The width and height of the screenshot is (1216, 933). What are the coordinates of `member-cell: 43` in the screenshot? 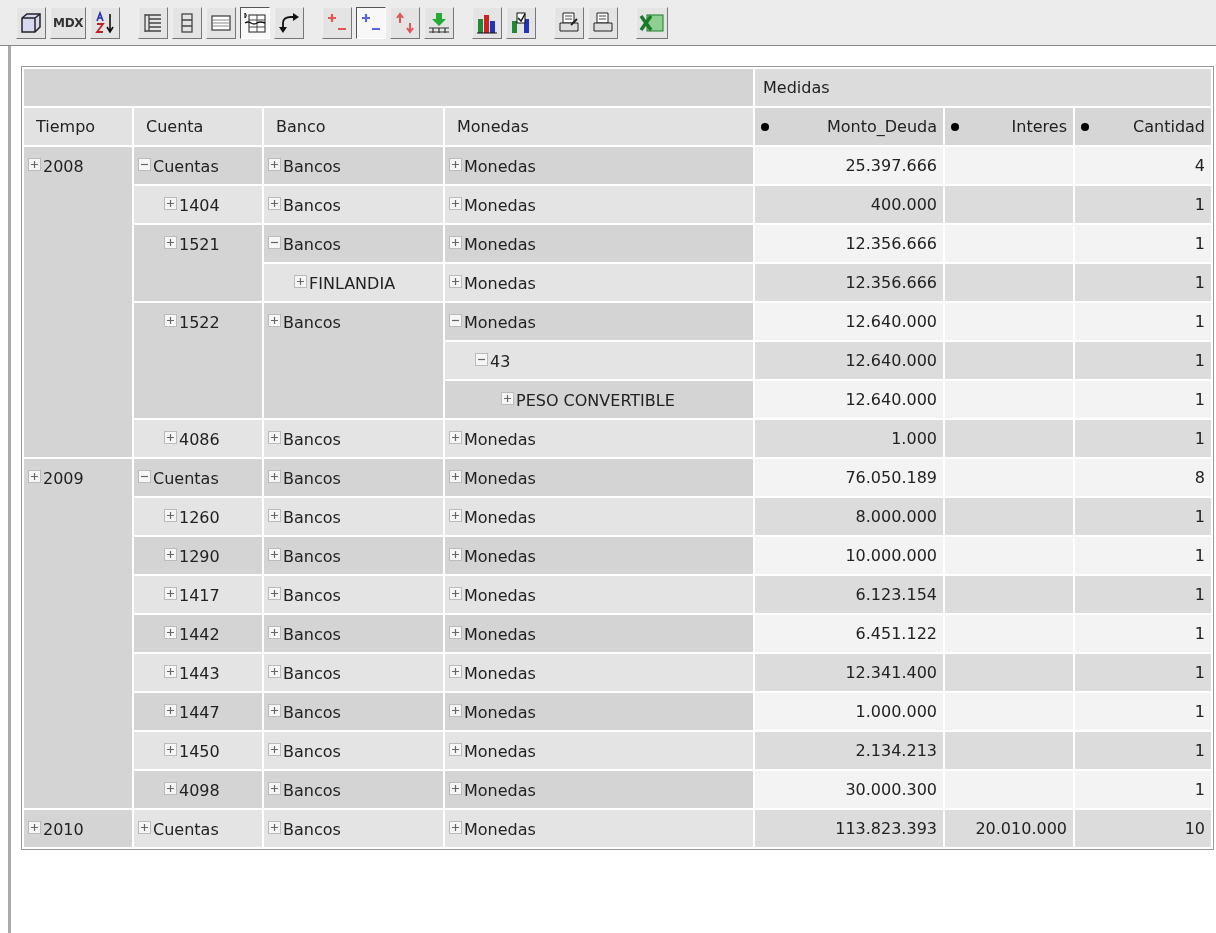 It's located at (599, 360).